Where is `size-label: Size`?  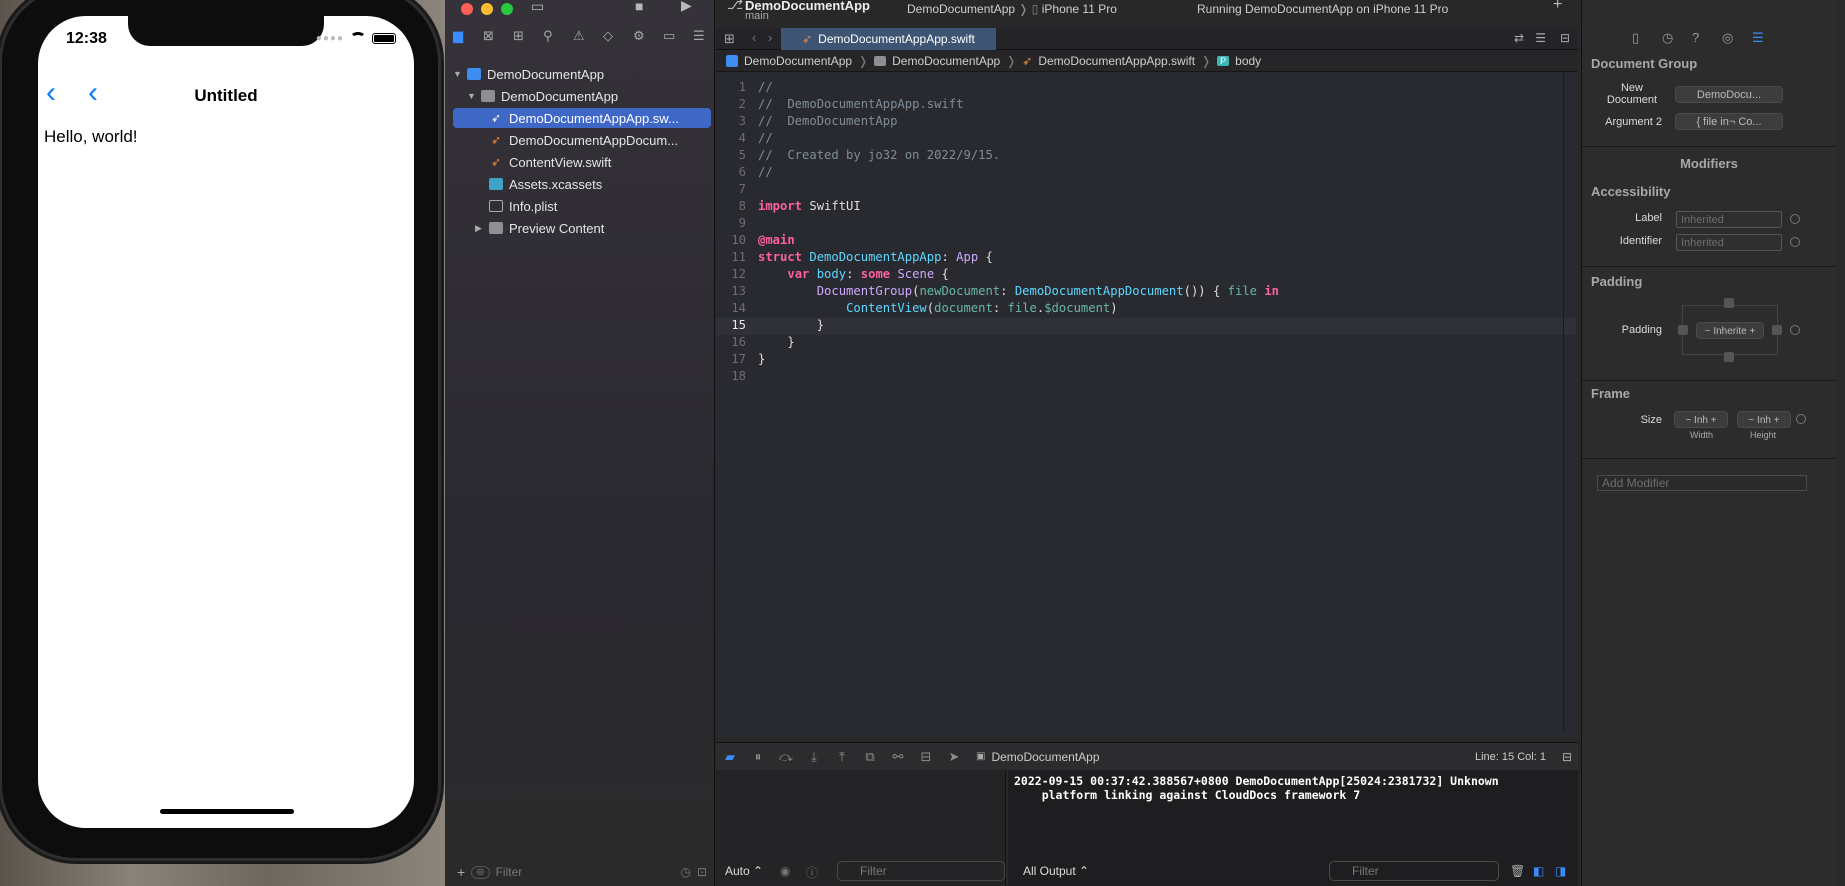
size-label: Size is located at coordinates (1651, 420).